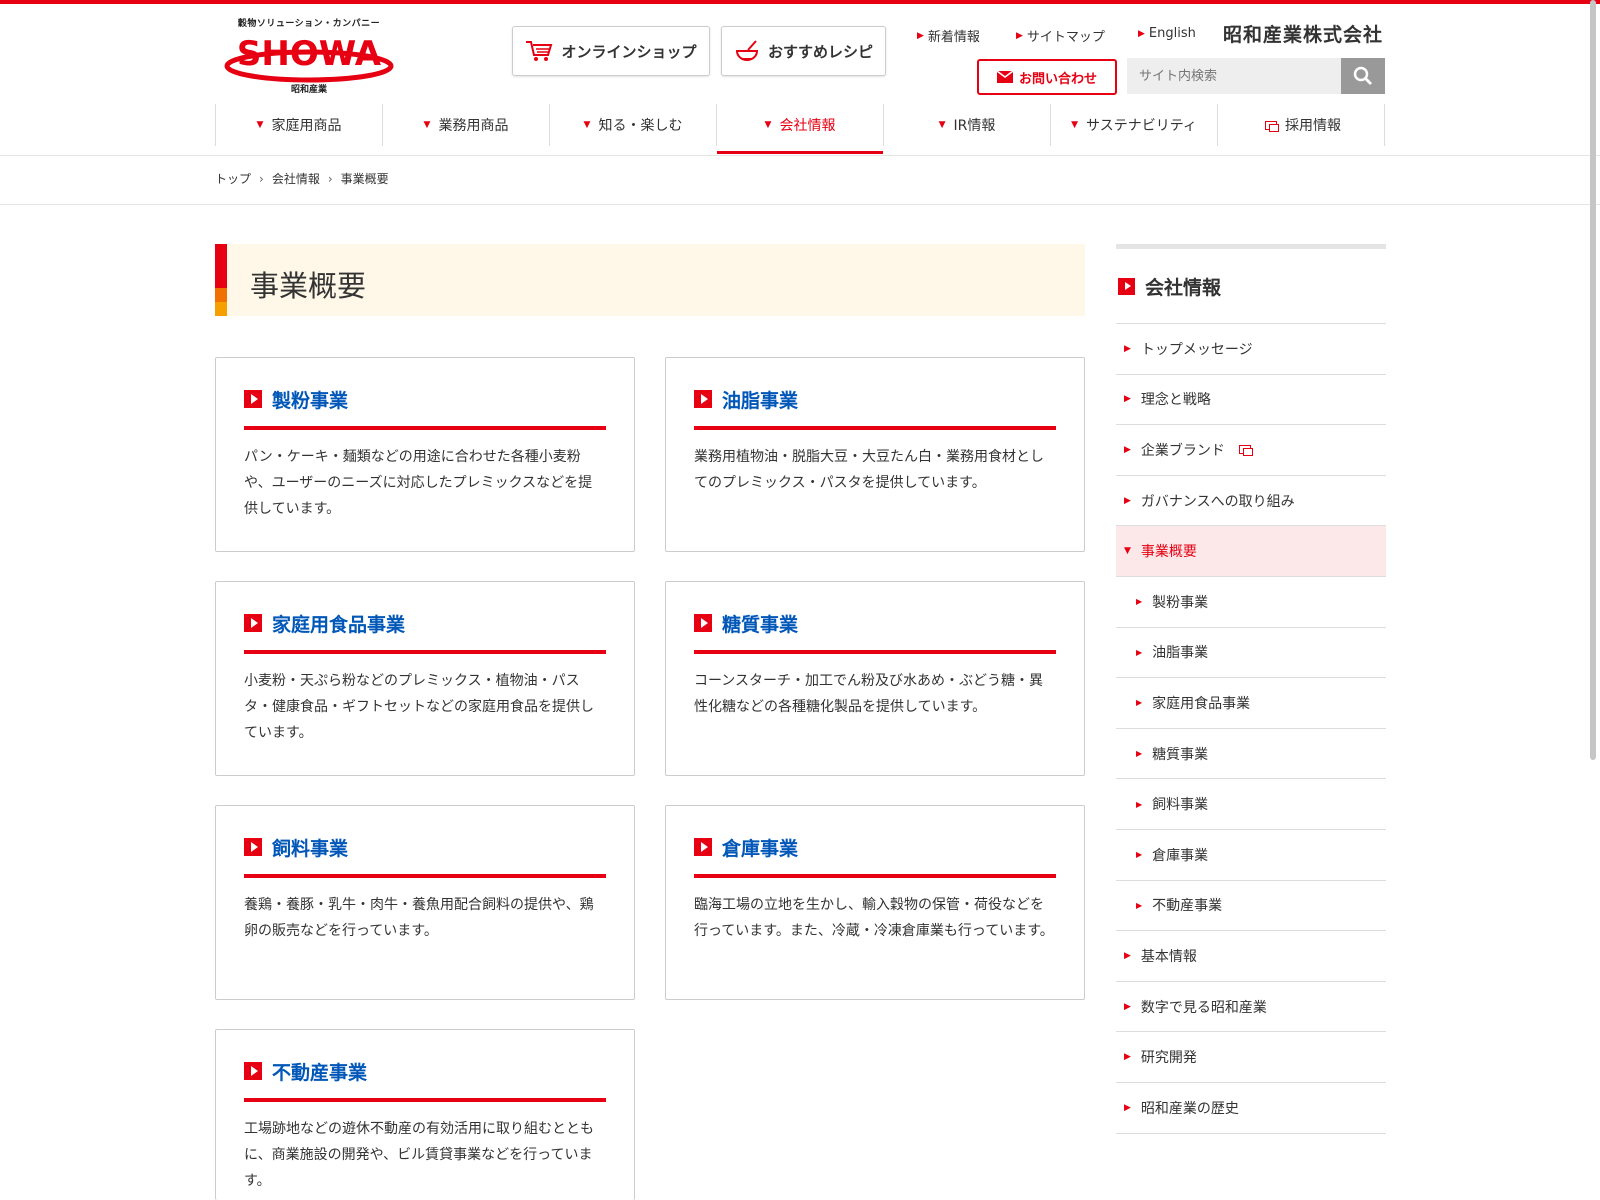 The width and height of the screenshot is (1600, 1200). Describe the element at coordinates (1251, 400) in the screenshot. I see `sidebar-item-philosophy: ▶ 理念と戦略` at that location.